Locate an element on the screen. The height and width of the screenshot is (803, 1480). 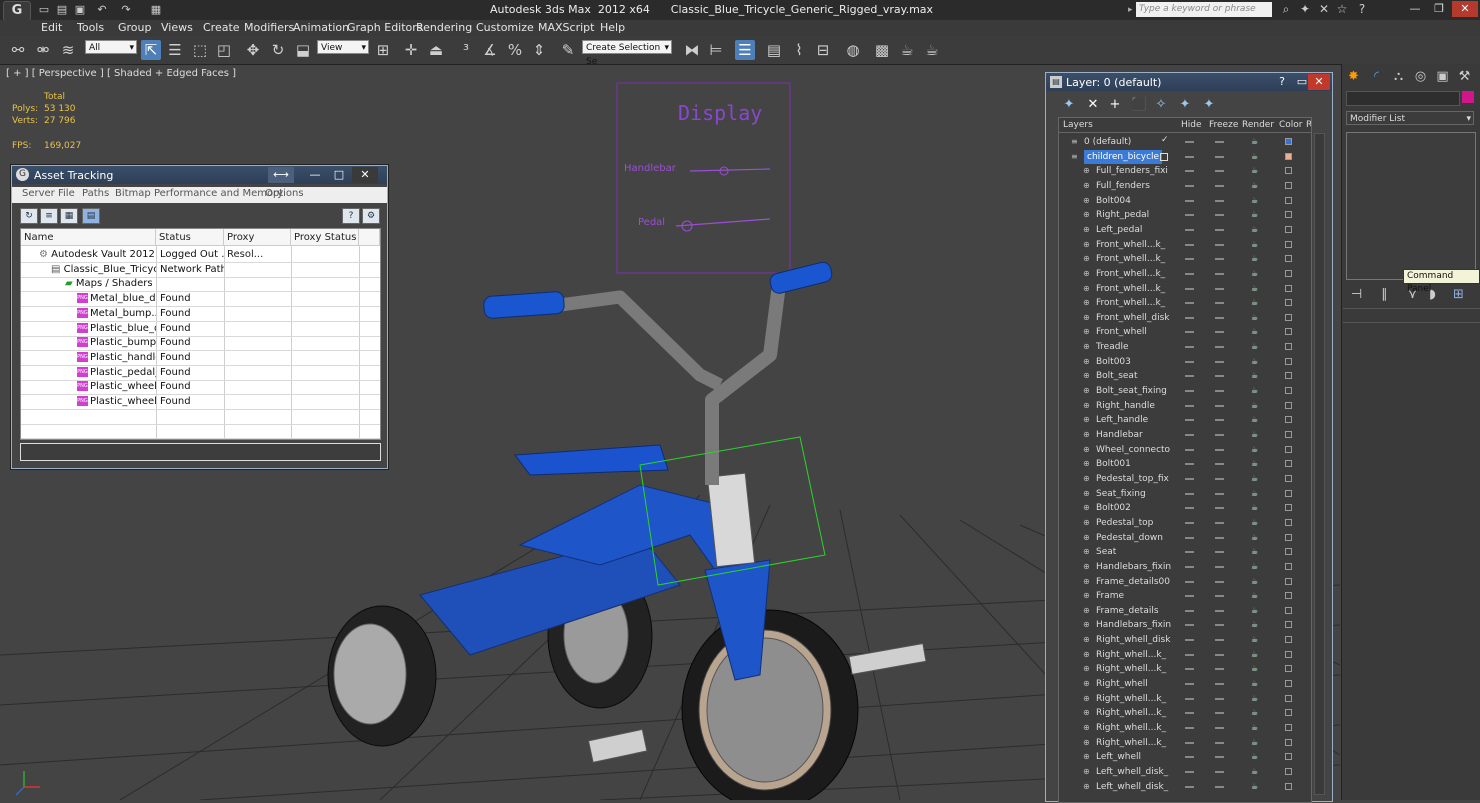
selection-filter-dropdown: All is located at coordinates (111, 47).